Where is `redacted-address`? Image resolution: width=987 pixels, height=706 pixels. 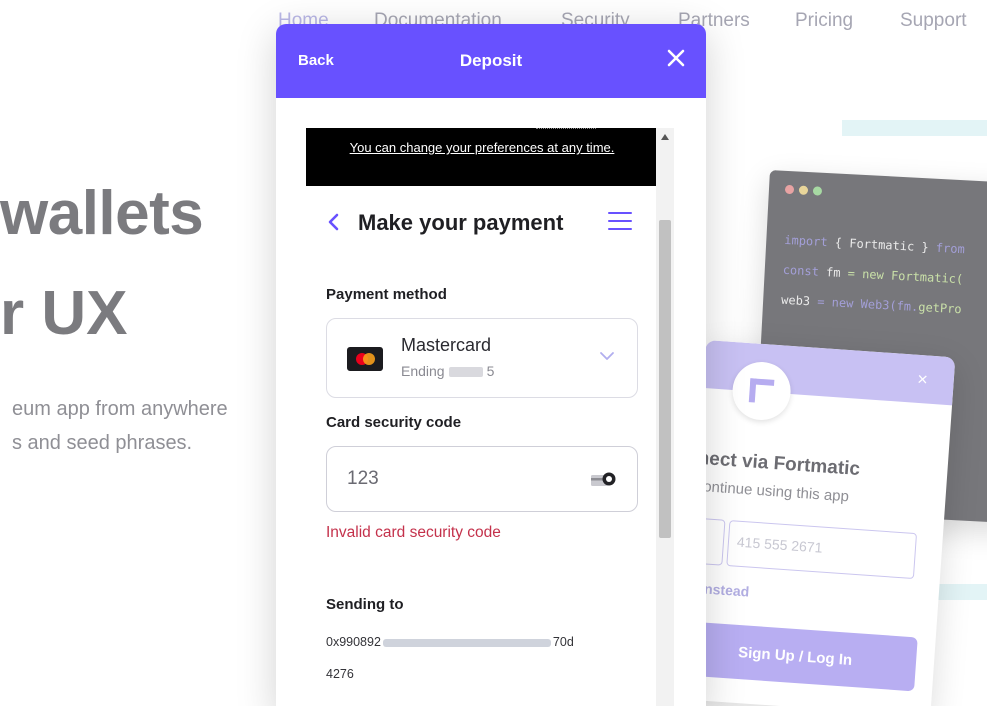 redacted-address is located at coordinates (466, 642).